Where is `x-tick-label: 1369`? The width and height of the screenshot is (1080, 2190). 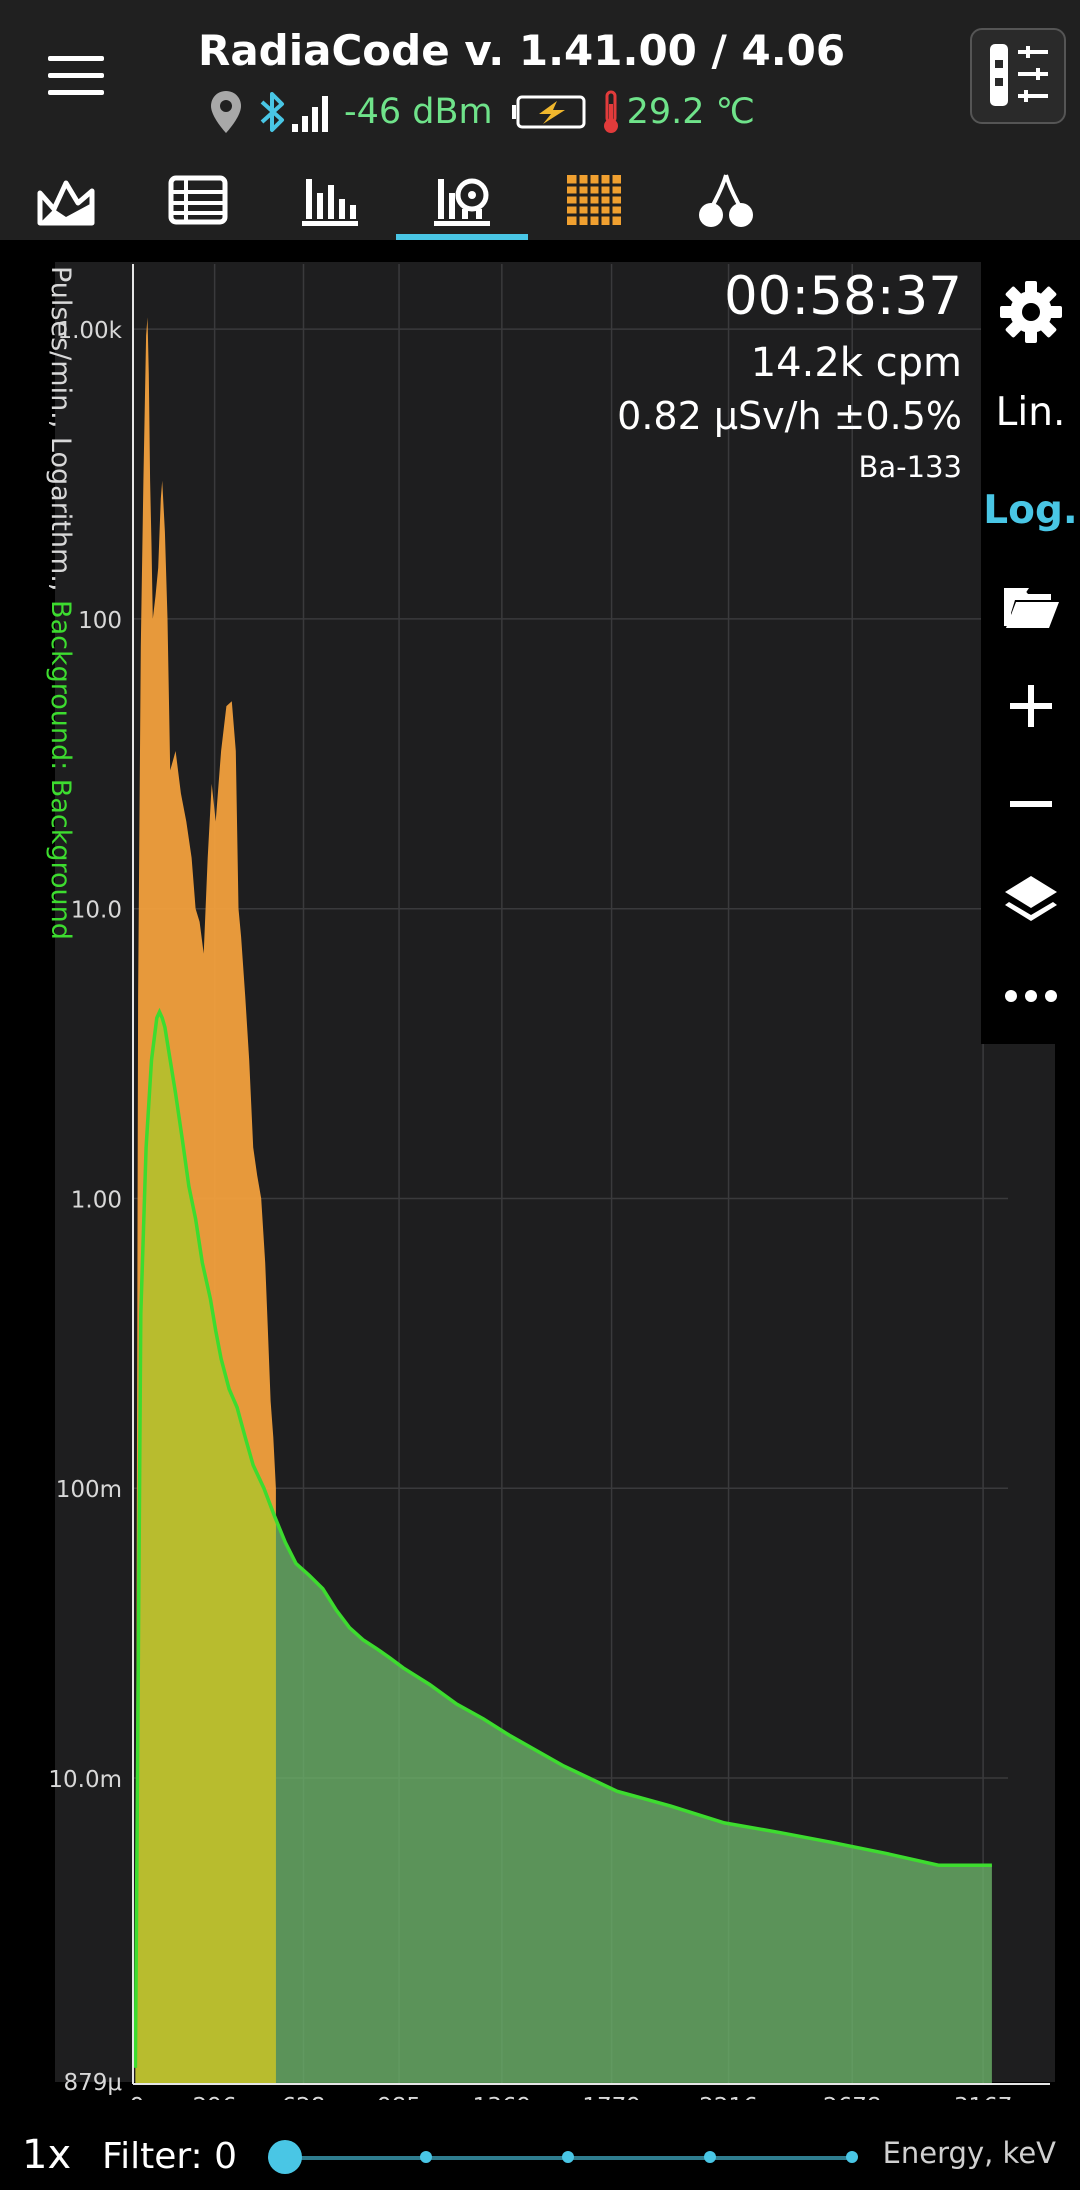 x-tick-label: 1369 is located at coordinates (502, 2097).